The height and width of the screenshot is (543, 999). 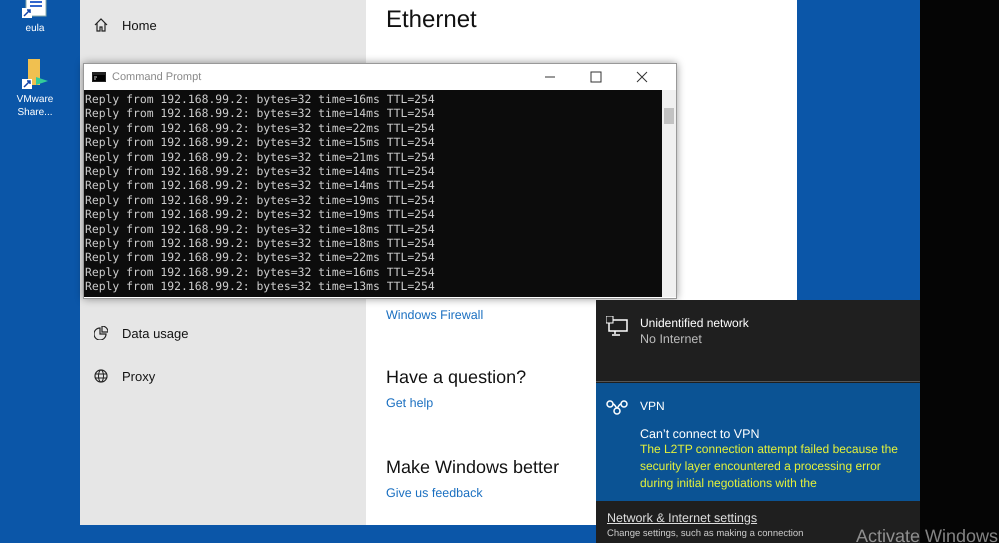 What do you see at coordinates (35, 10) in the screenshot?
I see `document-icon` at bounding box center [35, 10].